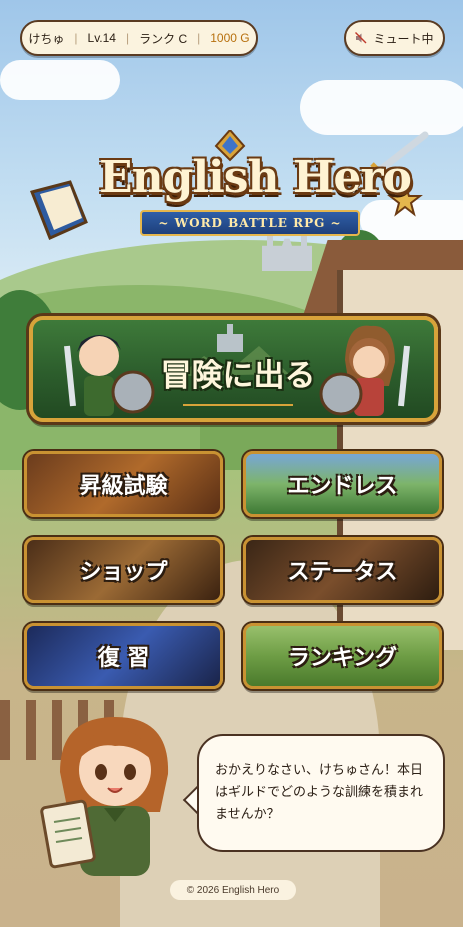 The image size is (463, 927). I want to click on castle-icon, so click(230, 338).